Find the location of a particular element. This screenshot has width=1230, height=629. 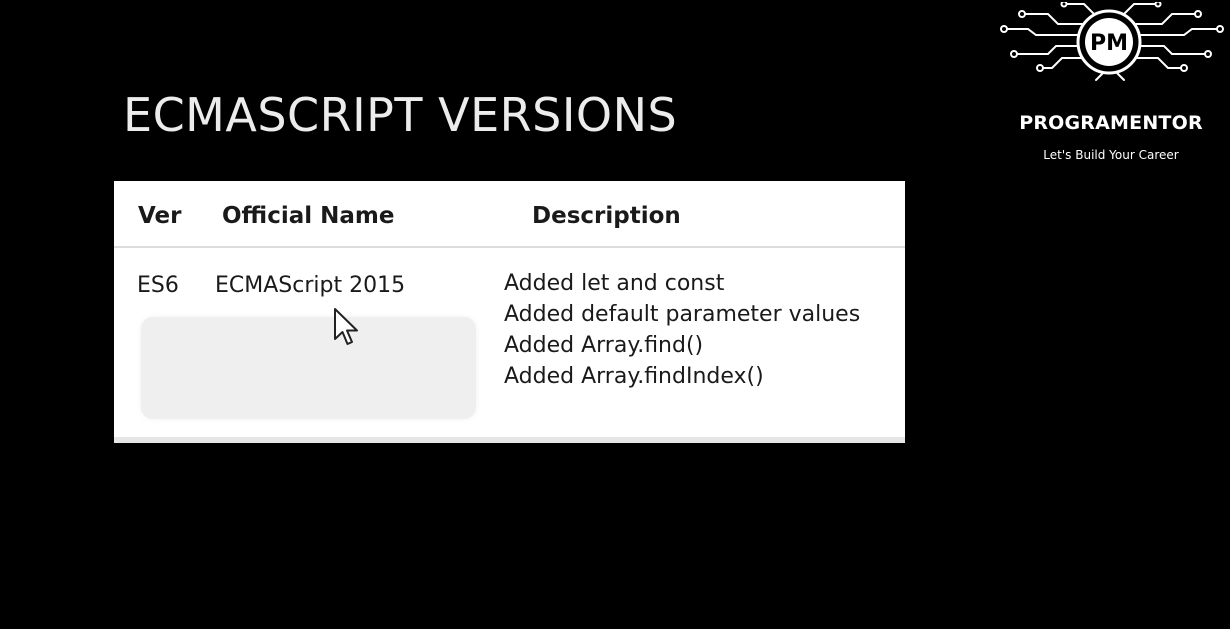

brand-tagline: Let's Build Your Career is located at coordinates (1111, 155).